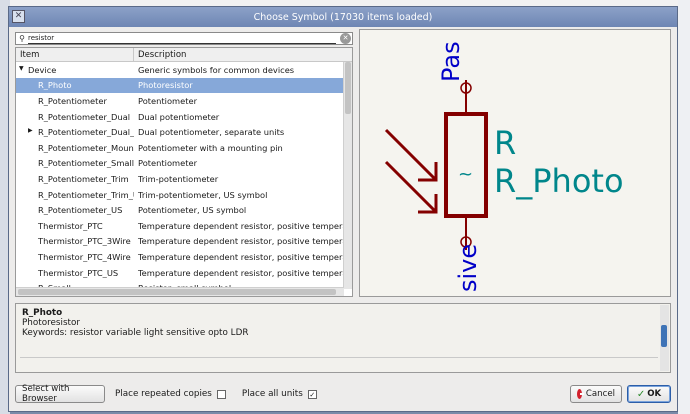  Describe the element at coordinates (80, 210) in the screenshot. I see `tree-row-item-label: R_Potentiometer_US` at that location.